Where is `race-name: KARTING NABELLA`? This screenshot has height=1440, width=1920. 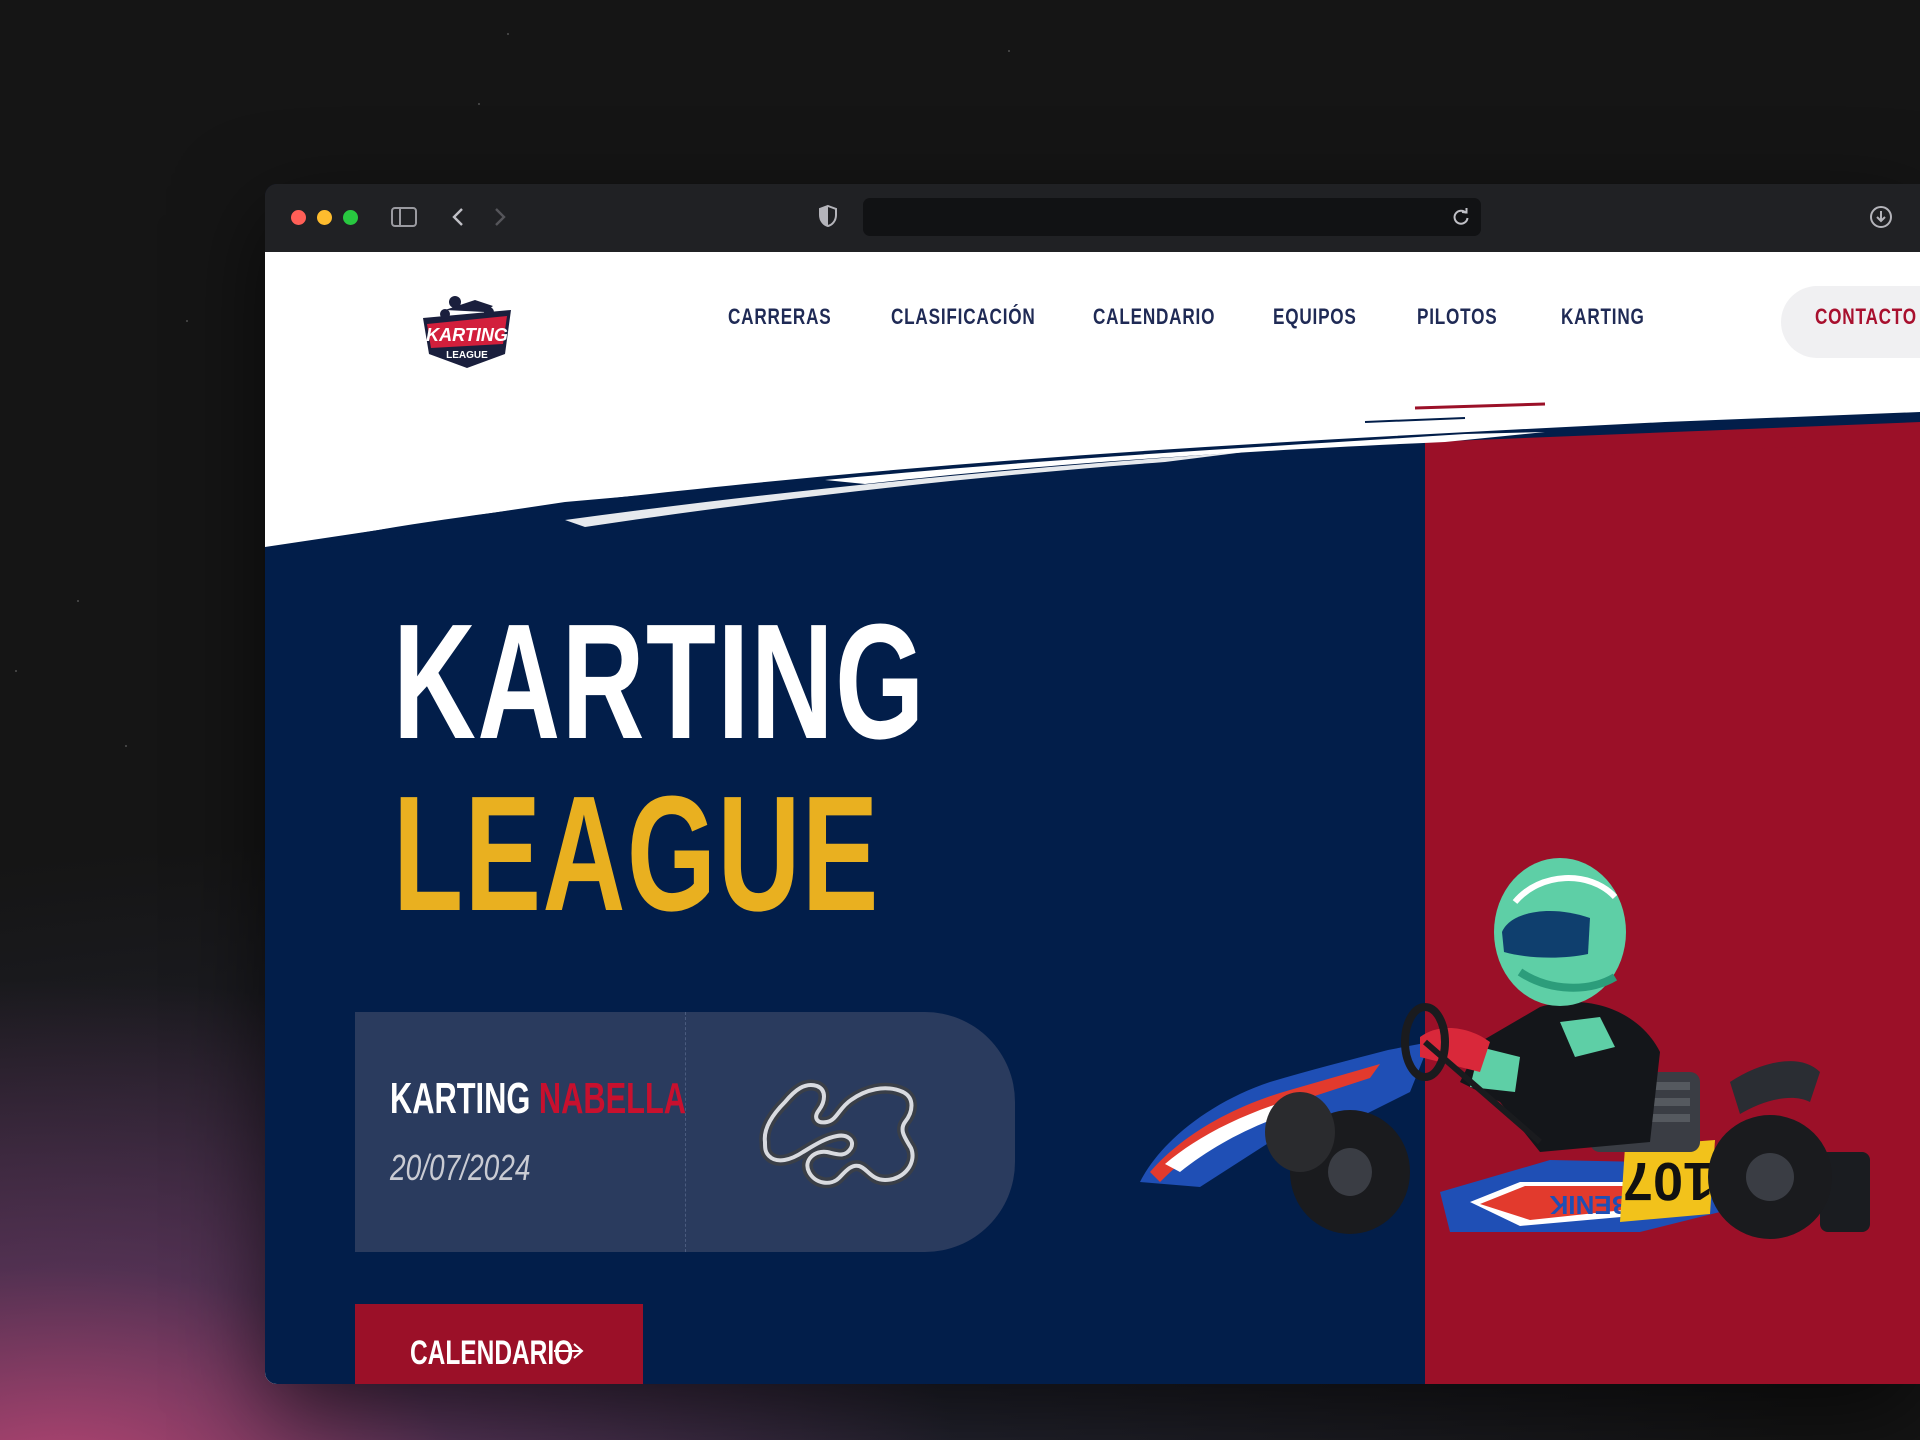
race-name: KARTING NABELLA is located at coordinates (538, 1099).